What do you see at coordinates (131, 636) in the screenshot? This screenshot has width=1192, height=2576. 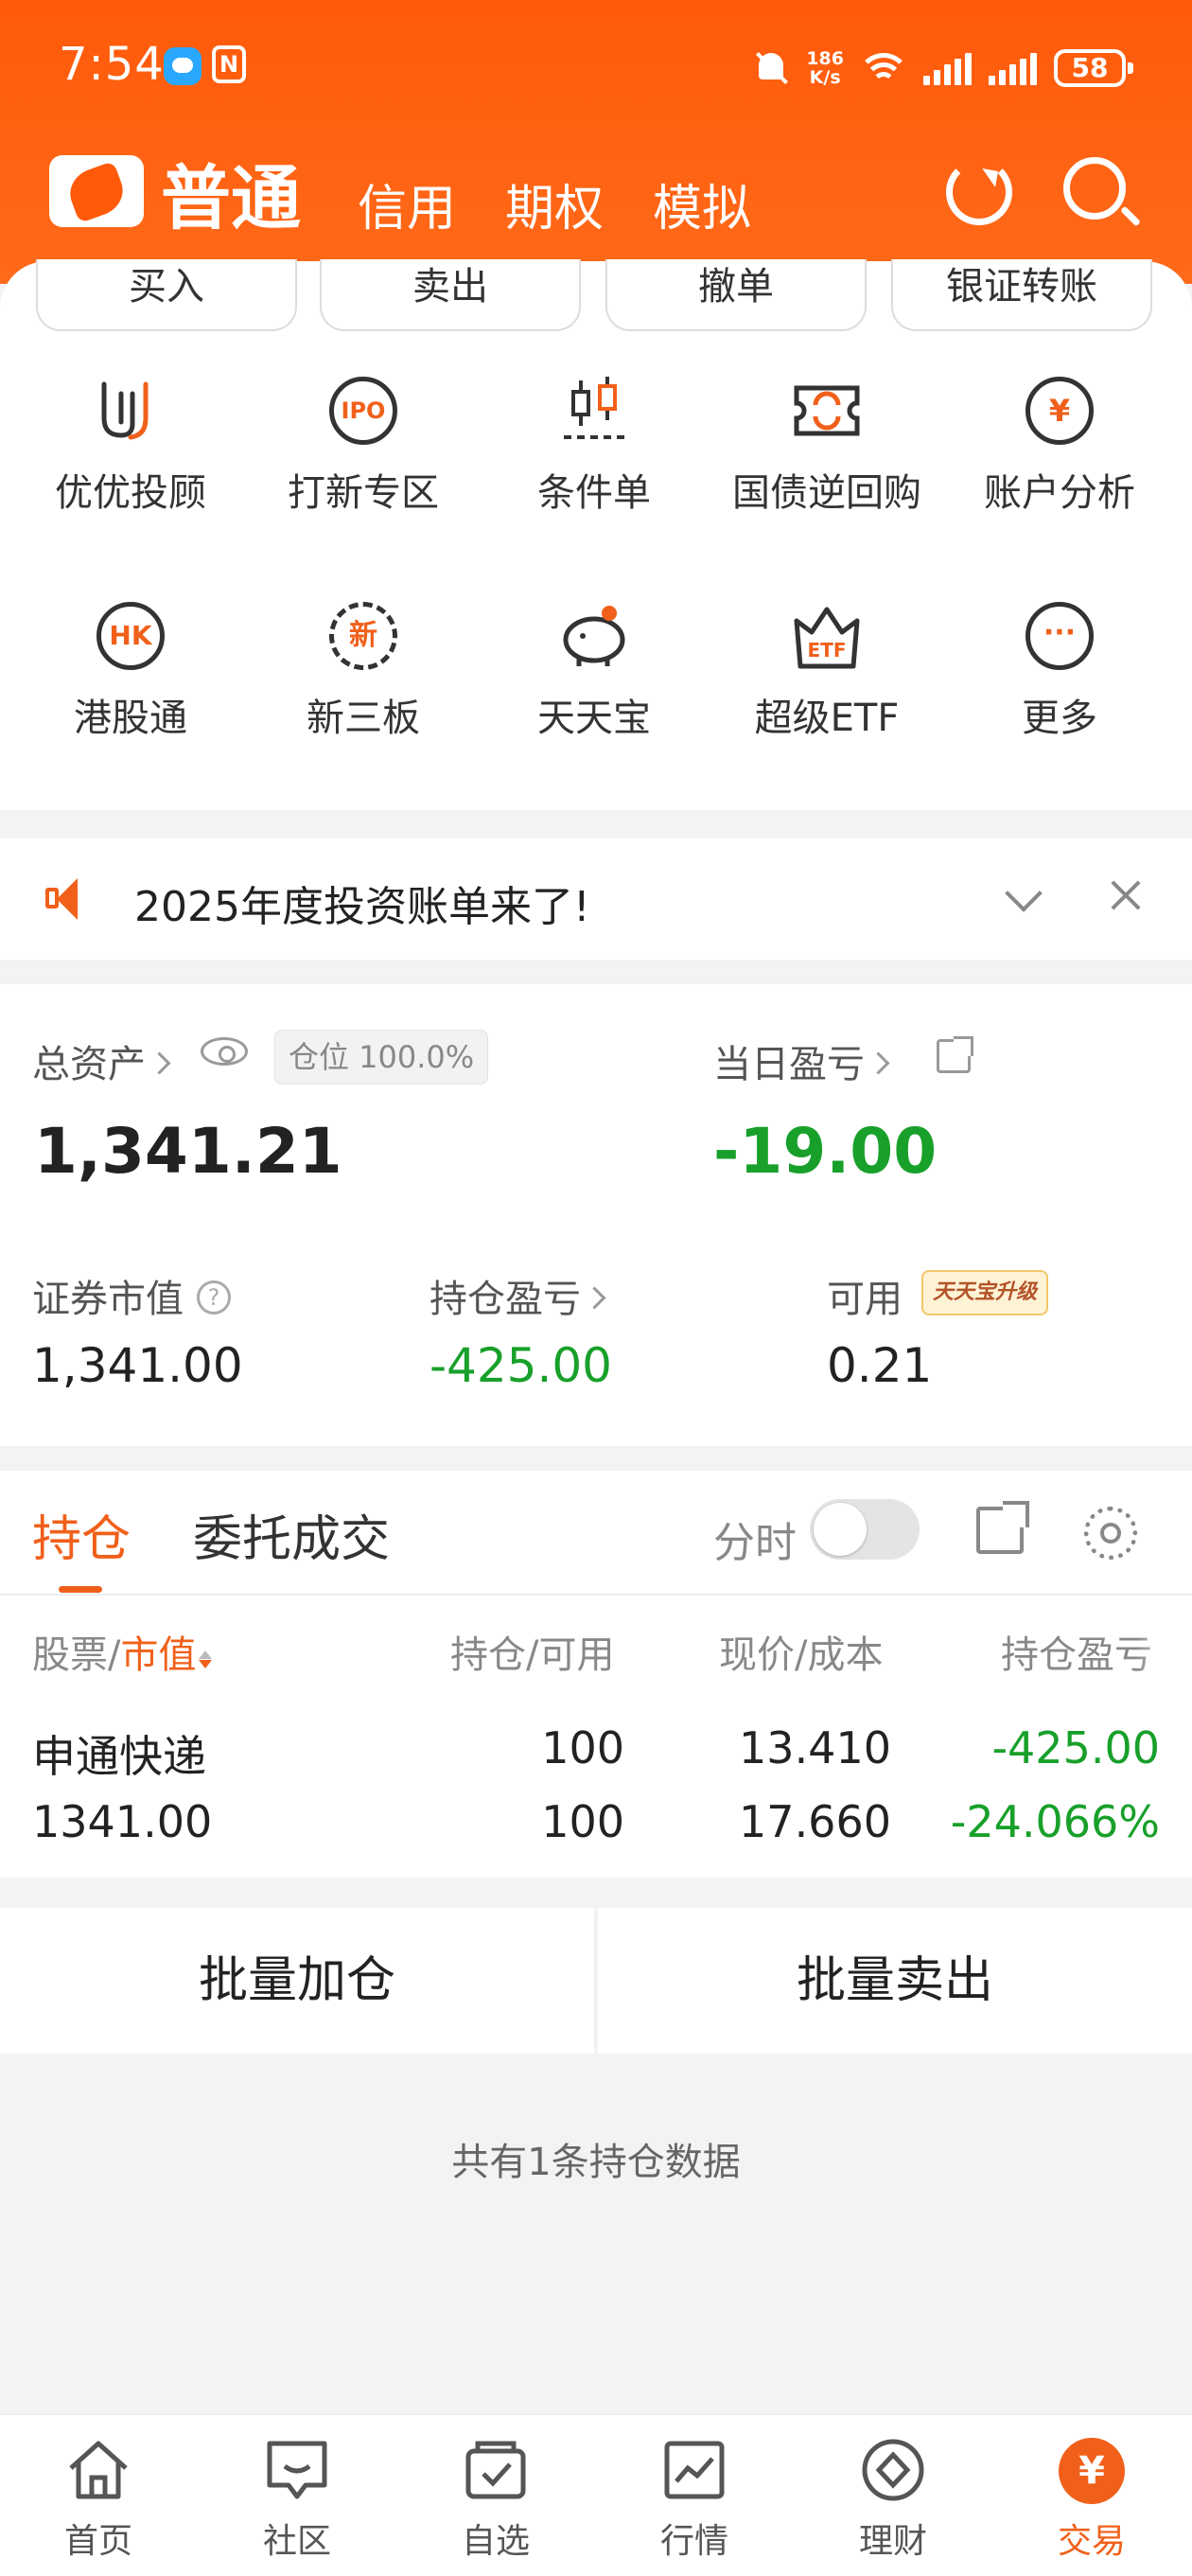 I see `hk-connect-icon: HK` at bounding box center [131, 636].